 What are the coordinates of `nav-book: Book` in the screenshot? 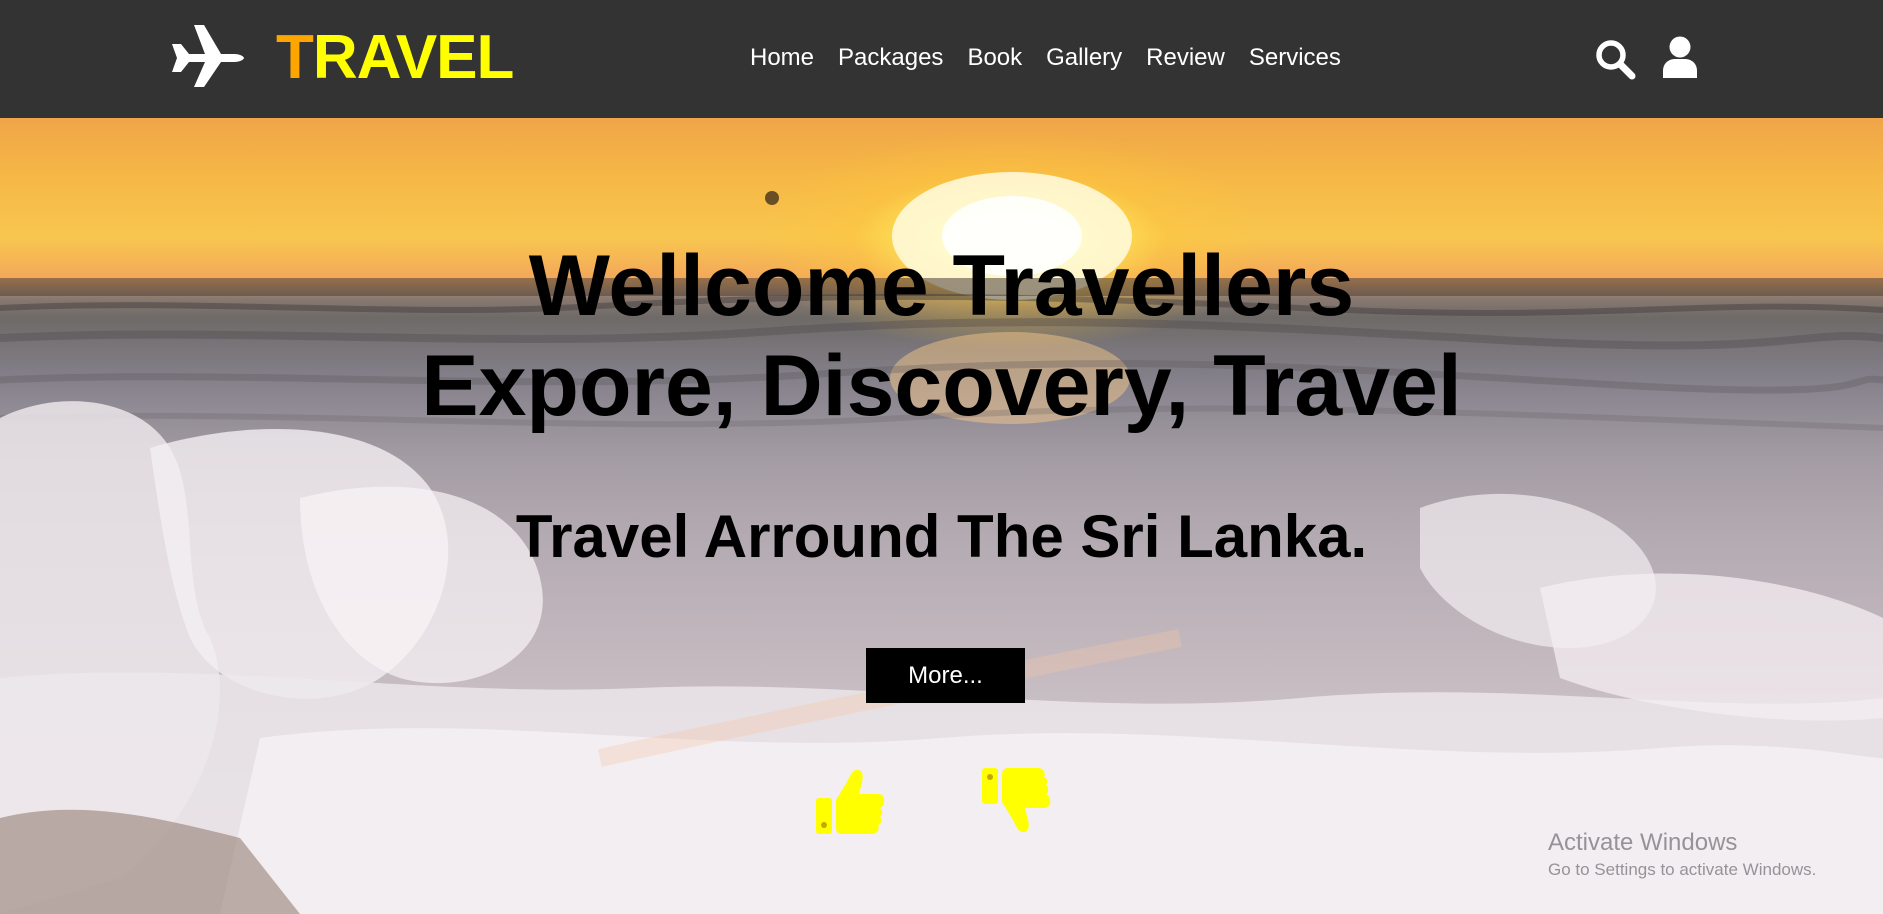 It's located at (994, 58).